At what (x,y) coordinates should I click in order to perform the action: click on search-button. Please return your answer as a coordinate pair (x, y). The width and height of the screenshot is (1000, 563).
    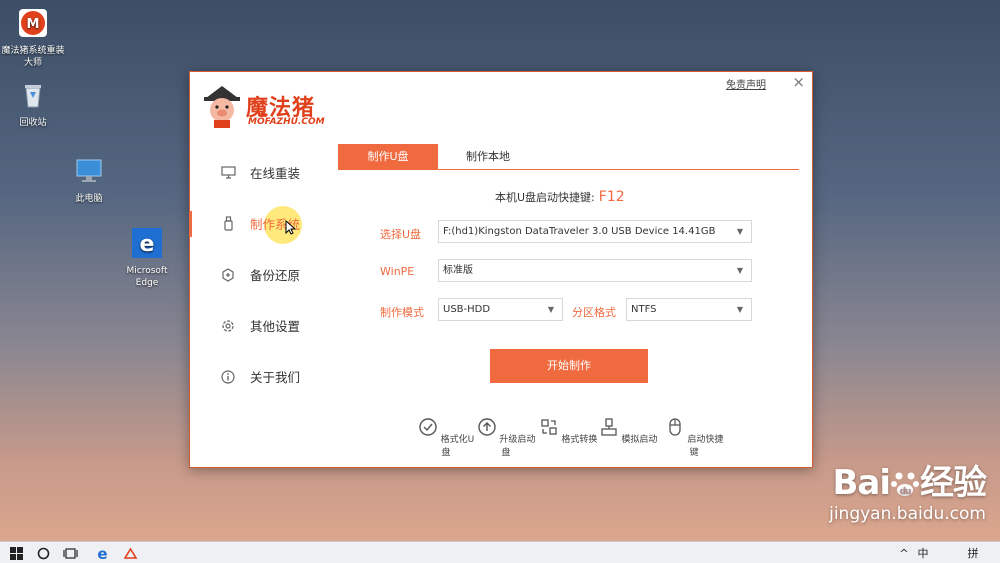
    Looking at the image, I should click on (43, 552).